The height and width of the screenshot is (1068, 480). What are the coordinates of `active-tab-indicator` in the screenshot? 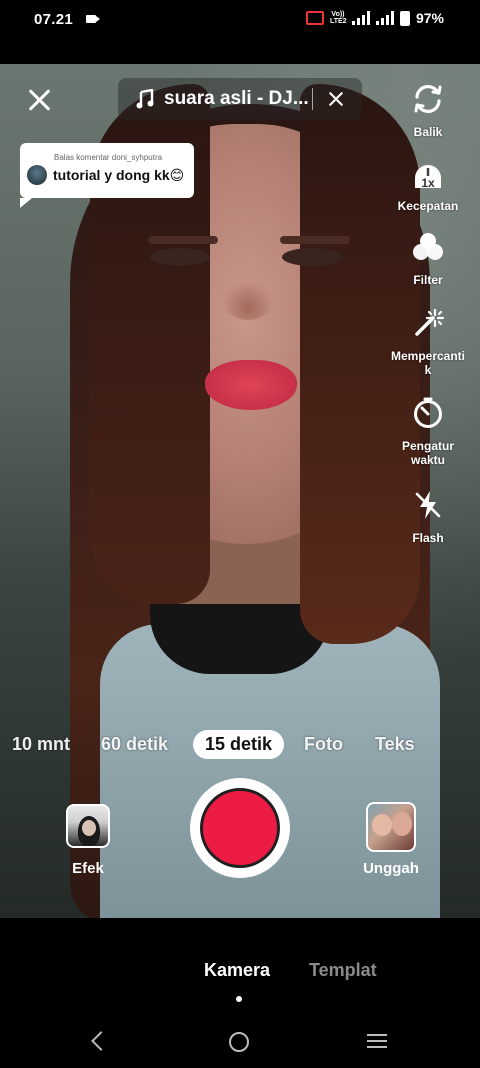 It's located at (239, 999).